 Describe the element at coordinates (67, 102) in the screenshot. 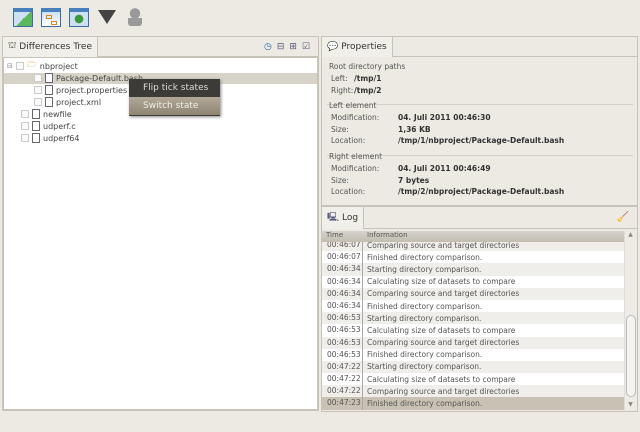

I see `tree-node: project.xml` at that location.